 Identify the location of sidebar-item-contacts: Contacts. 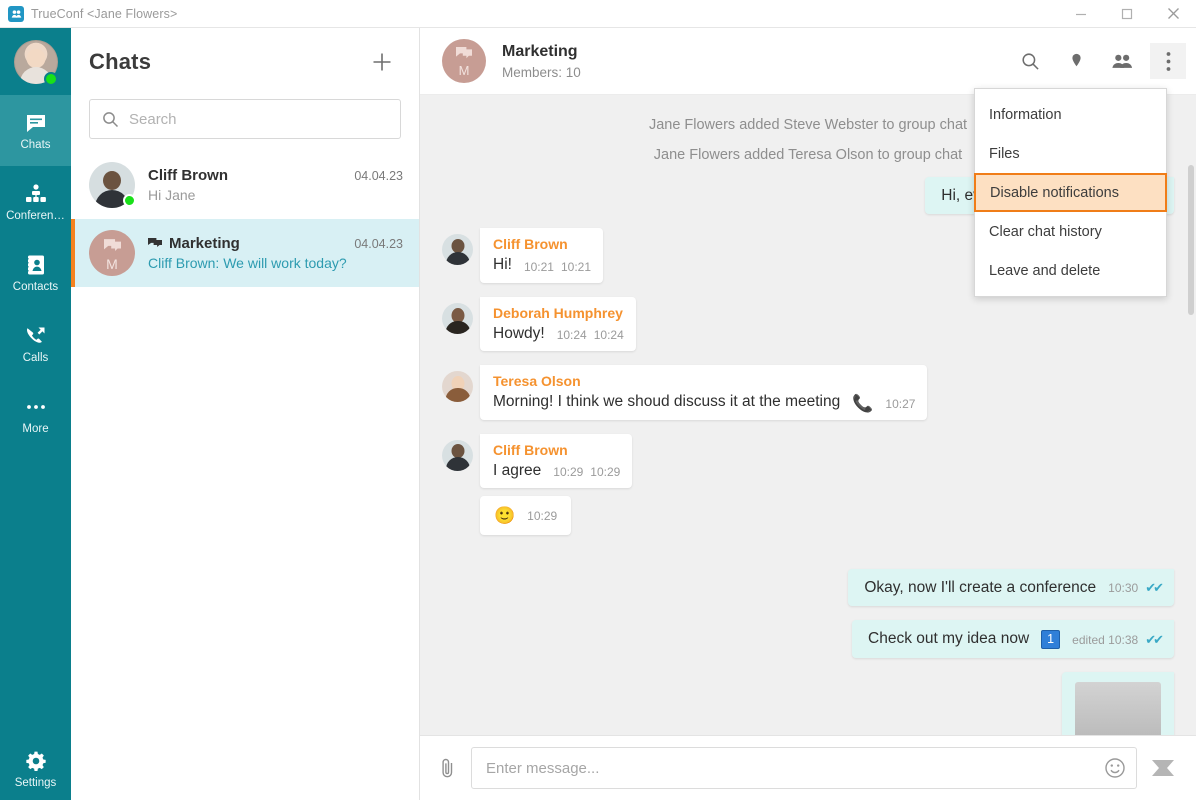
(35, 272).